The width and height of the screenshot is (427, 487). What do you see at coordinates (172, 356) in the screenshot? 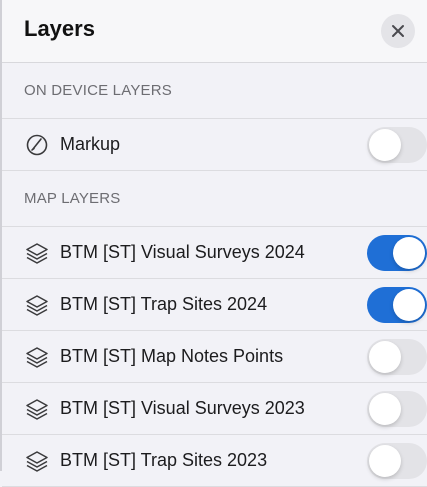
I see `layer-label: BTM [ST] Map Notes Points` at bounding box center [172, 356].